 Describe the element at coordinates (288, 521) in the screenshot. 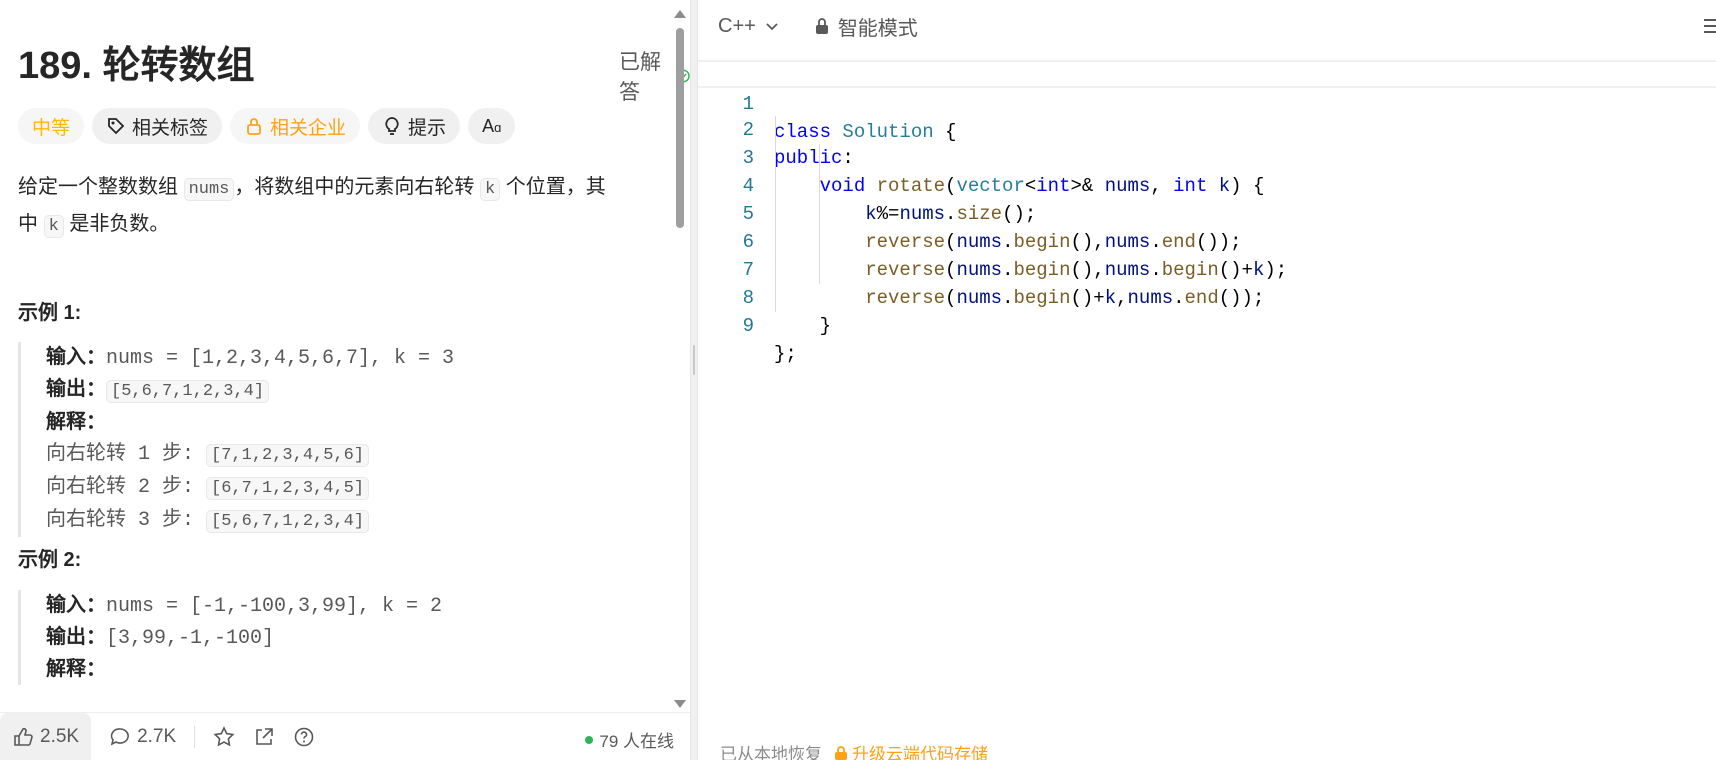

I see `step-value: [5,6,7,1,2,3,4]` at that location.